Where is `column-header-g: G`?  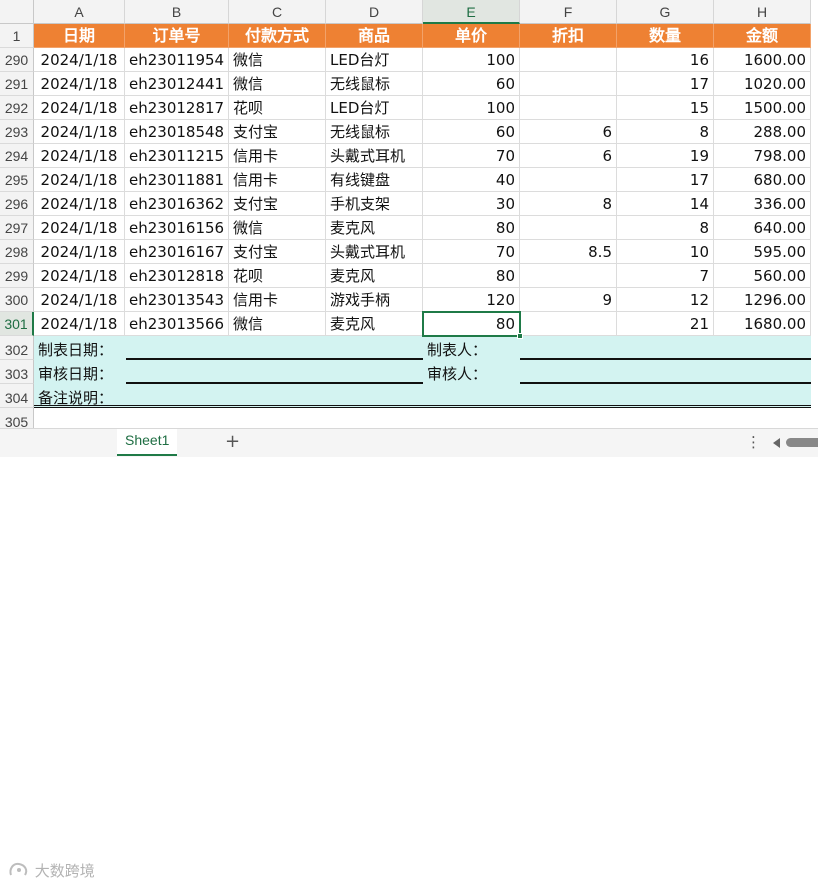 column-header-g: G is located at coordinates (665, 12).